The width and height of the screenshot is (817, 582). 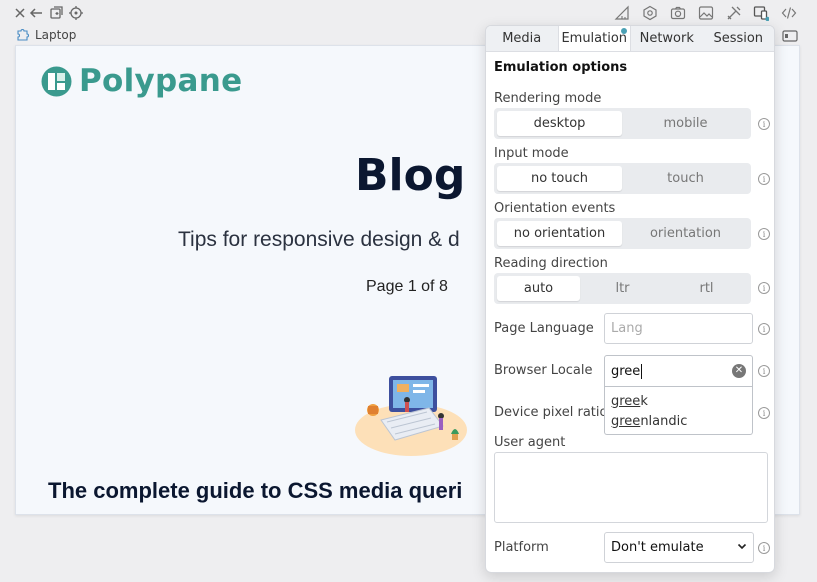 I want to click on platform-value: Don't emulate, so click(x=657, y=547).